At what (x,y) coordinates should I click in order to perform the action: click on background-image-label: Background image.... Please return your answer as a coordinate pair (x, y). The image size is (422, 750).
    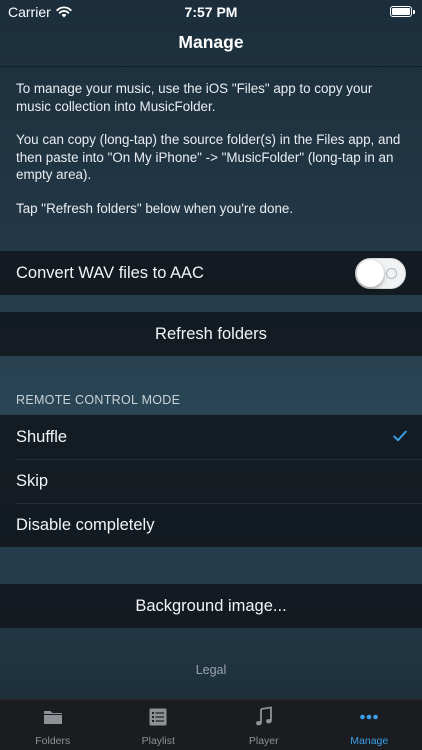
    Looking at the image, I should click on (211, 605).